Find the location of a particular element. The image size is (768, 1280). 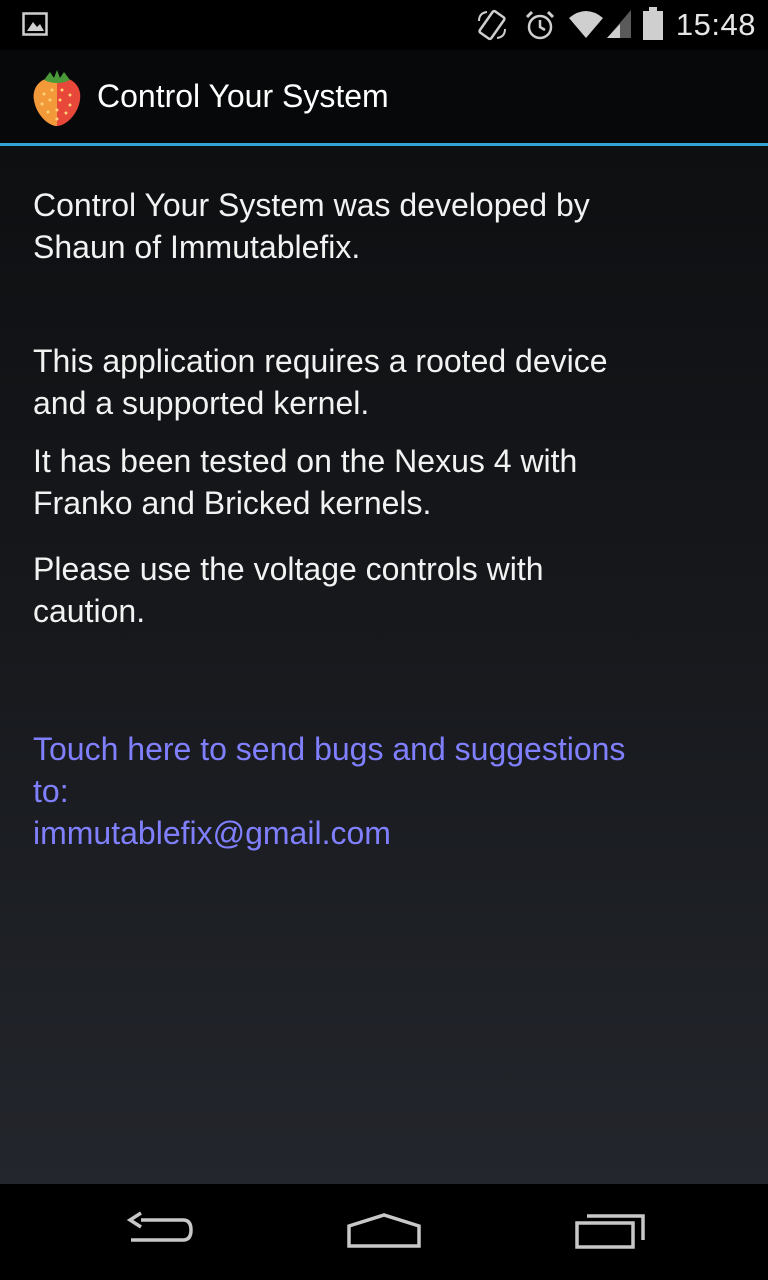

recents-icon is located at coordinates (610, 1232).